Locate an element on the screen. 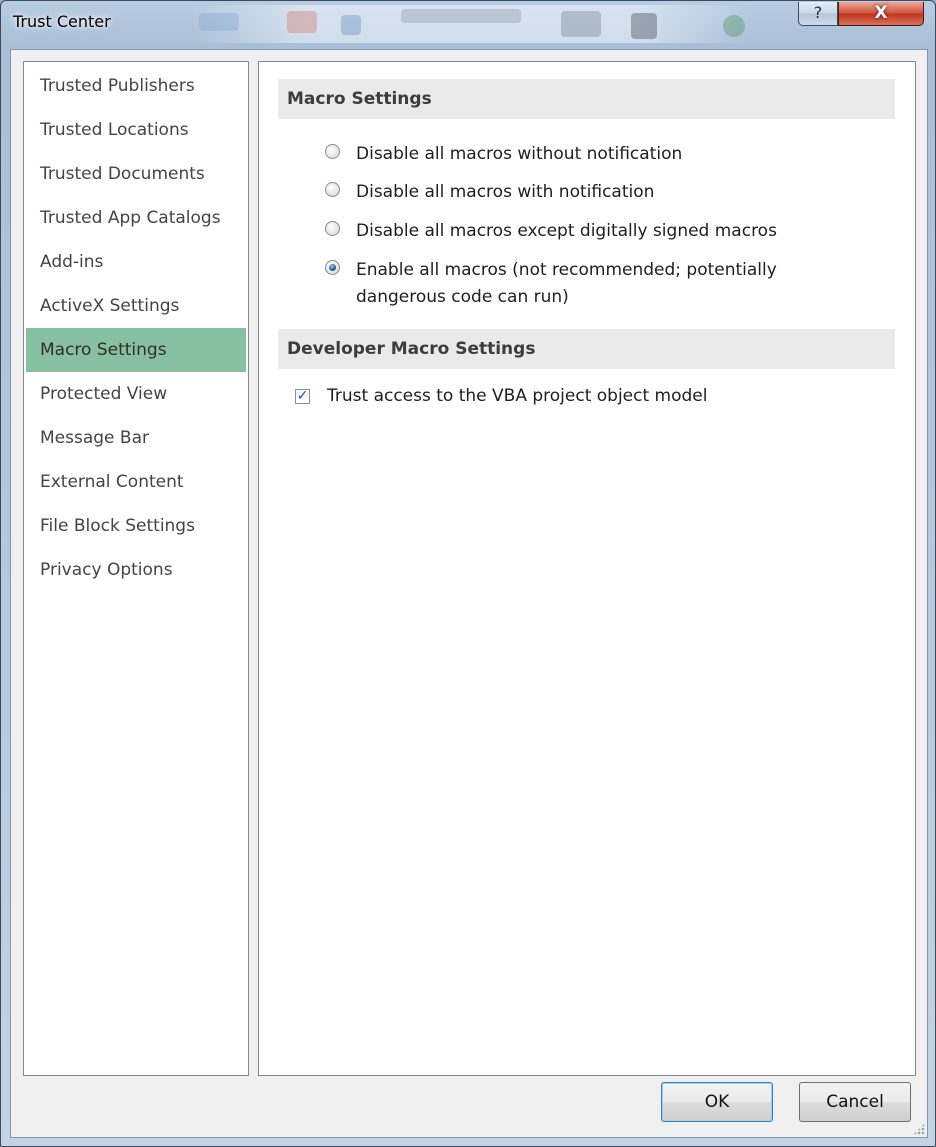 The width and height of the screenshot is (936, 1147). title-bar: Trust Center ? X is located at coordinates (468, 25).